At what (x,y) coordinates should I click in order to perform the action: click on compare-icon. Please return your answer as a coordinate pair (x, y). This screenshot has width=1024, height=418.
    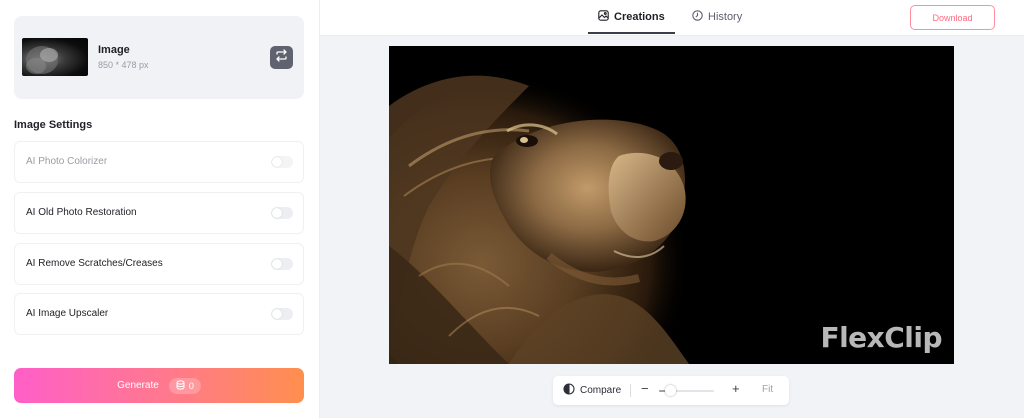
    Looking at the image, I should click on (569, 390).